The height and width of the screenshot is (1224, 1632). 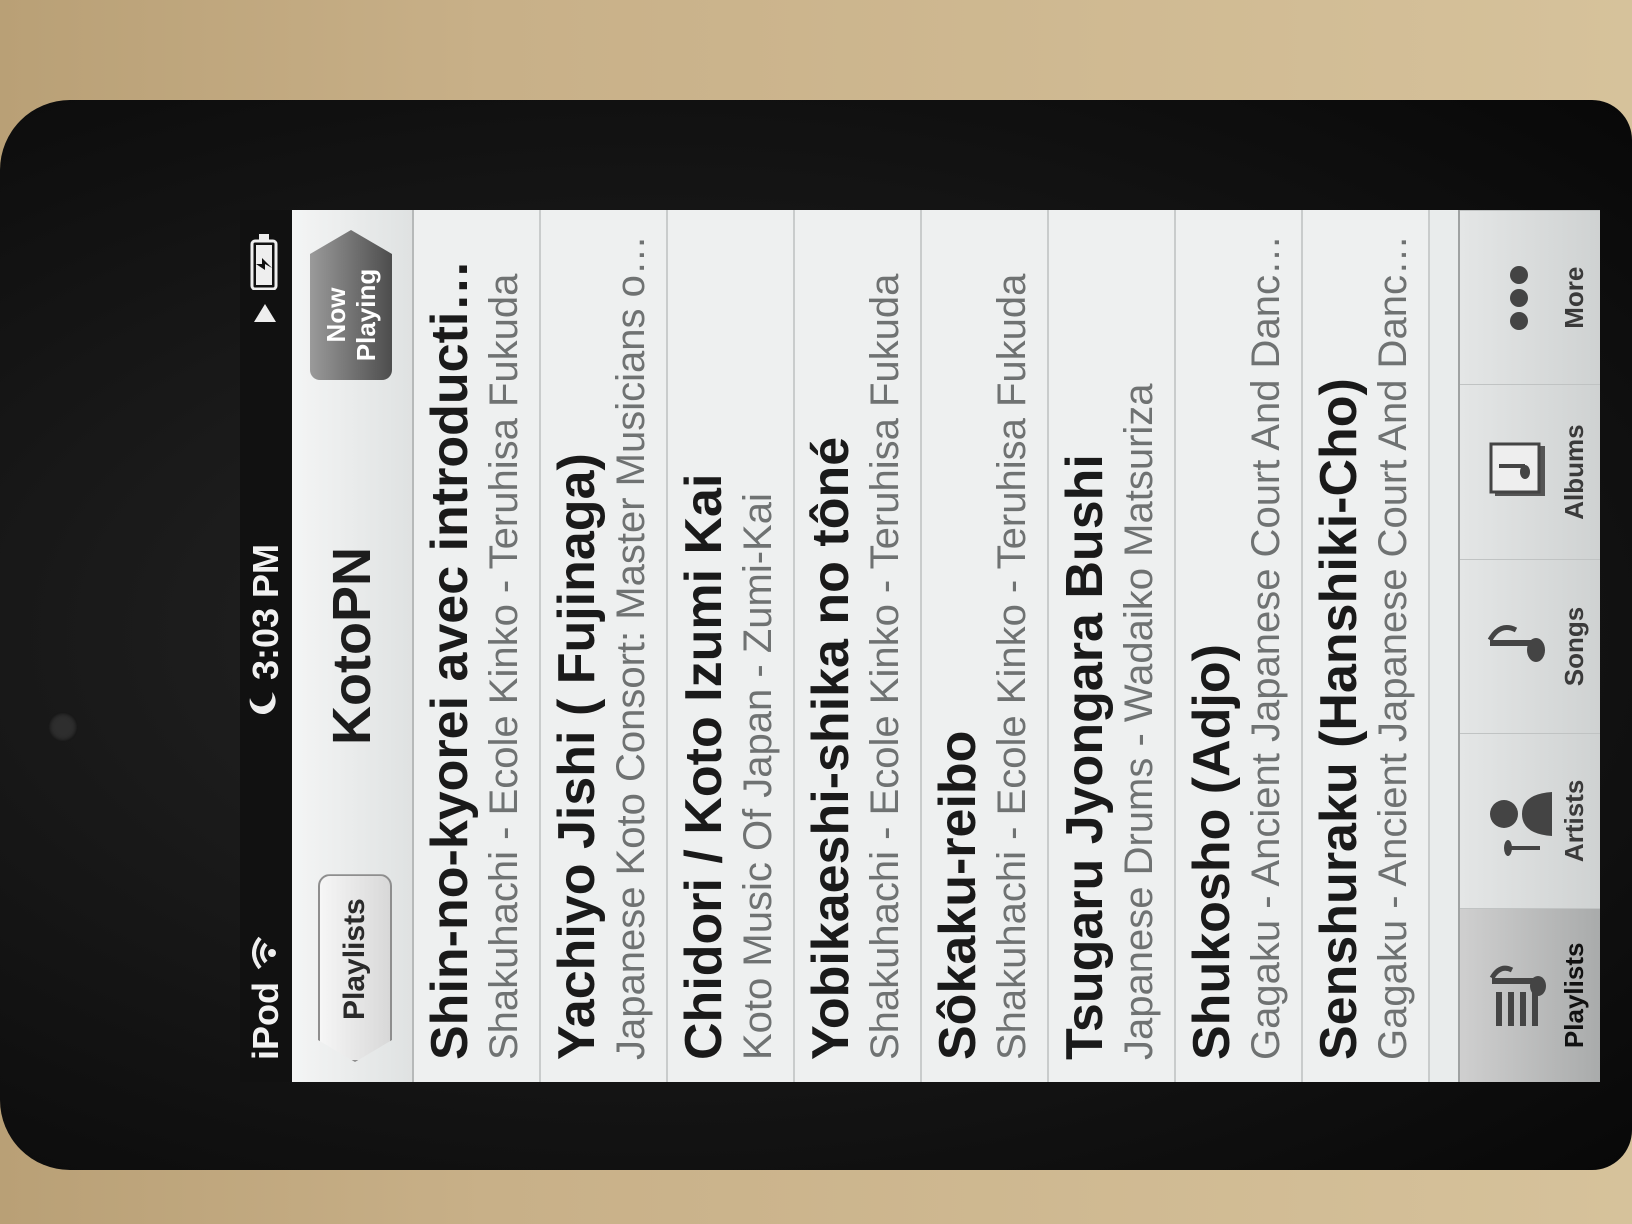 I want to click on tab-label: More, so click(x=1574, y=297).